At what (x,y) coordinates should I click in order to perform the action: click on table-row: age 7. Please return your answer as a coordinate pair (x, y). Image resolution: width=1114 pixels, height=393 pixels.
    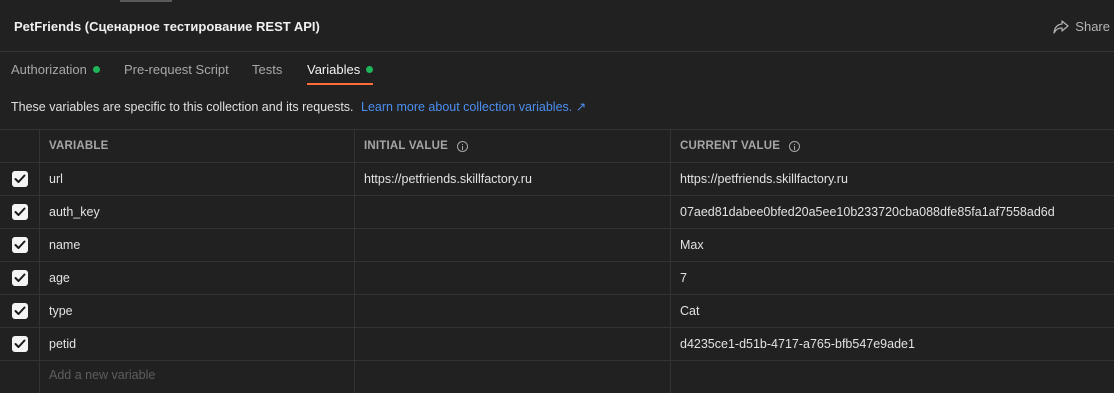
    Looking at the image, I should click on (557, 277).